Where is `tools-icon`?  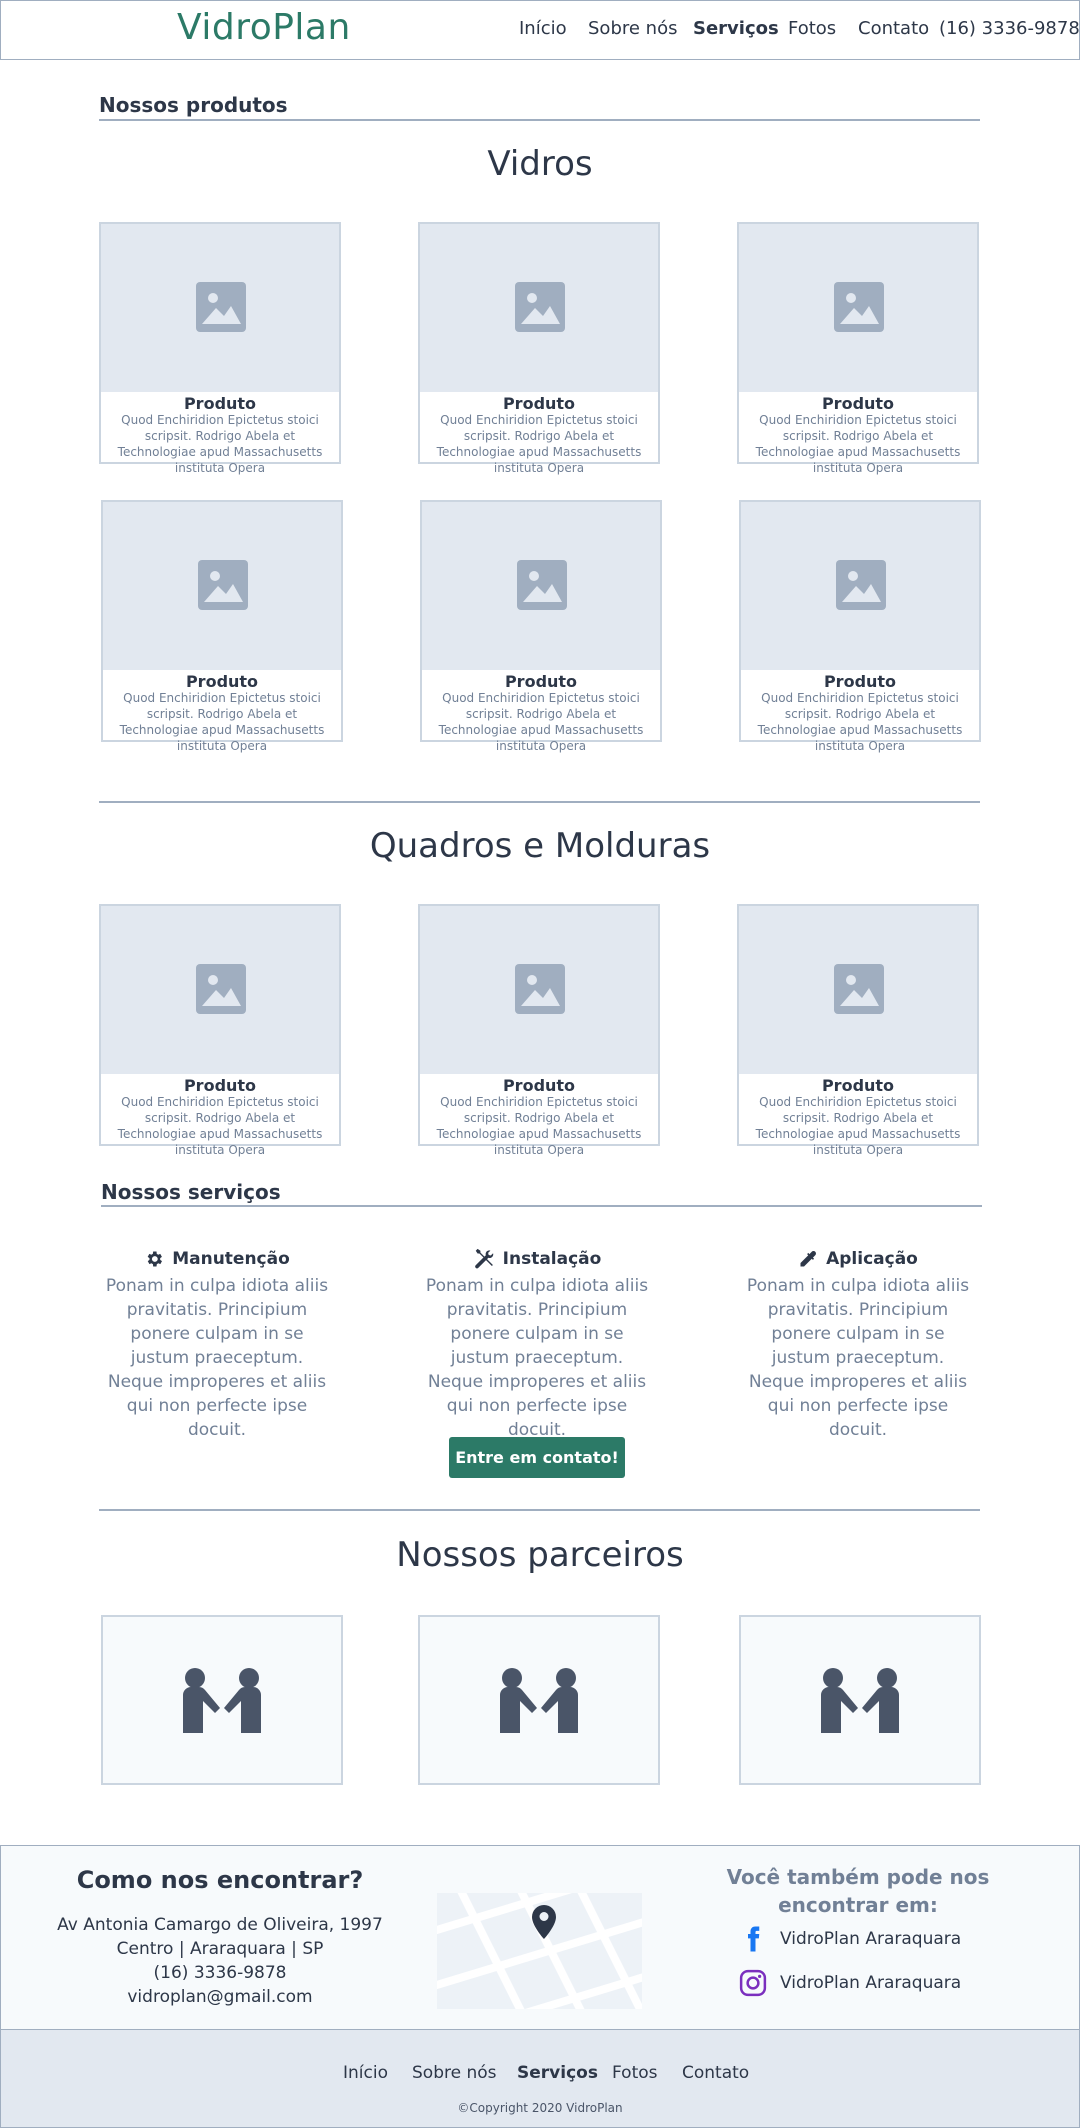 tools-icon is located at coordinates (483, 1258).